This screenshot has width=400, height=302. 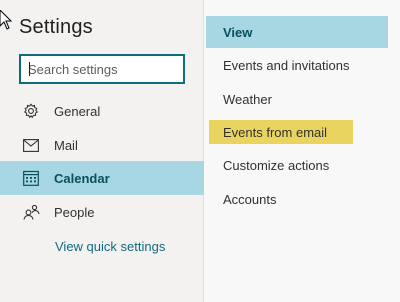 What do you see at coordinates (102, 145) in the screenshot?
I see `nav-item-mail: Mail` at bounding box center [102, 145].